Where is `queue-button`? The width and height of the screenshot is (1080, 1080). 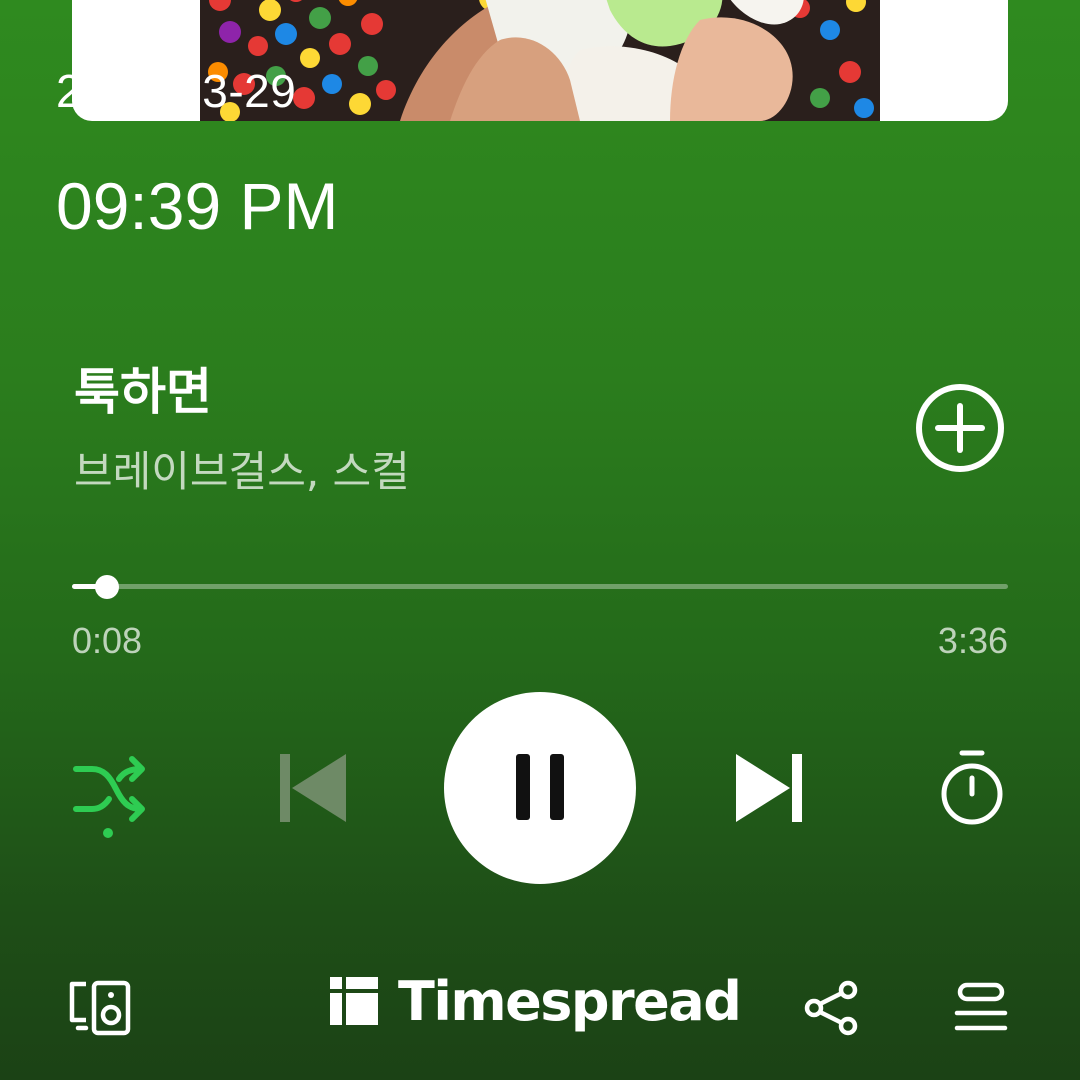
queue-button is located at coordinates (981, 1008).